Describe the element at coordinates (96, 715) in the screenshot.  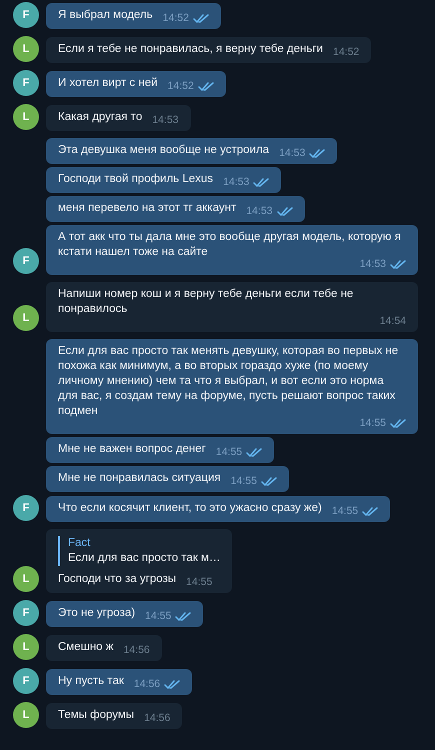
I see `message-text: Темы форумы` at that location.